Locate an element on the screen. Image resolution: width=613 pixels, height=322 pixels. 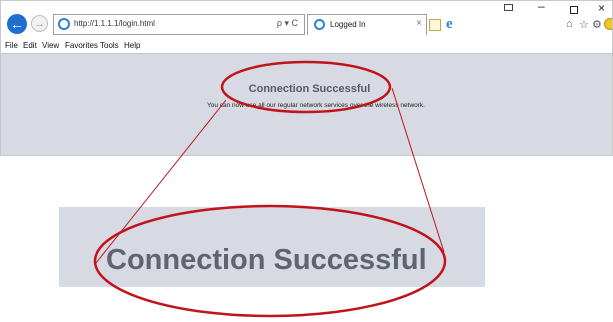
ie-page-icon is located at coordinates (64, 24).